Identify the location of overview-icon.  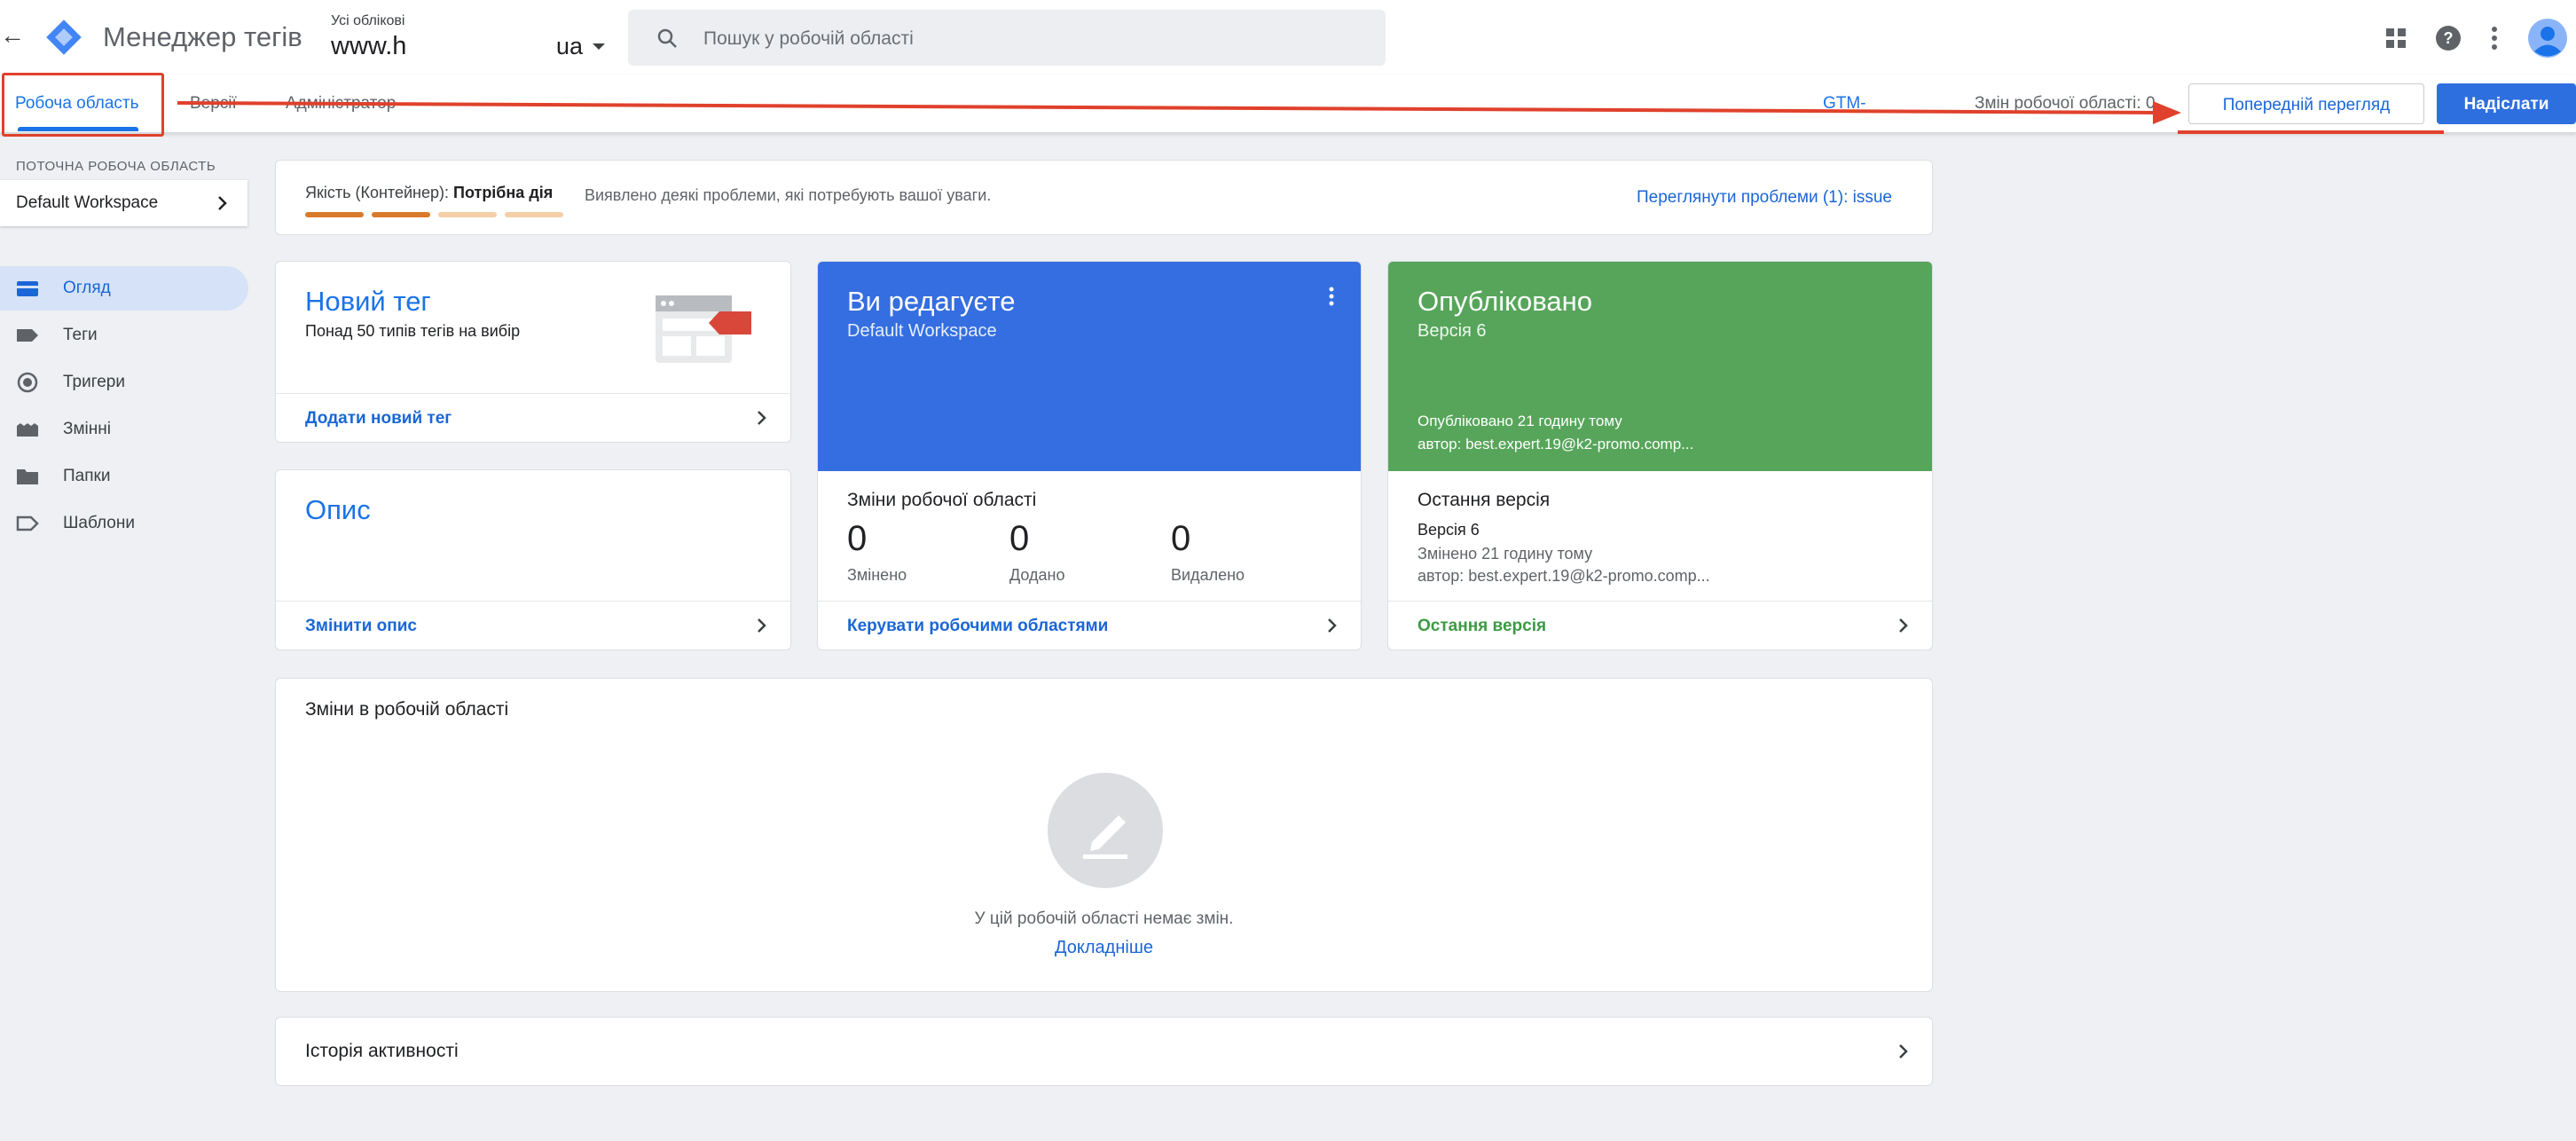
(27, 289).